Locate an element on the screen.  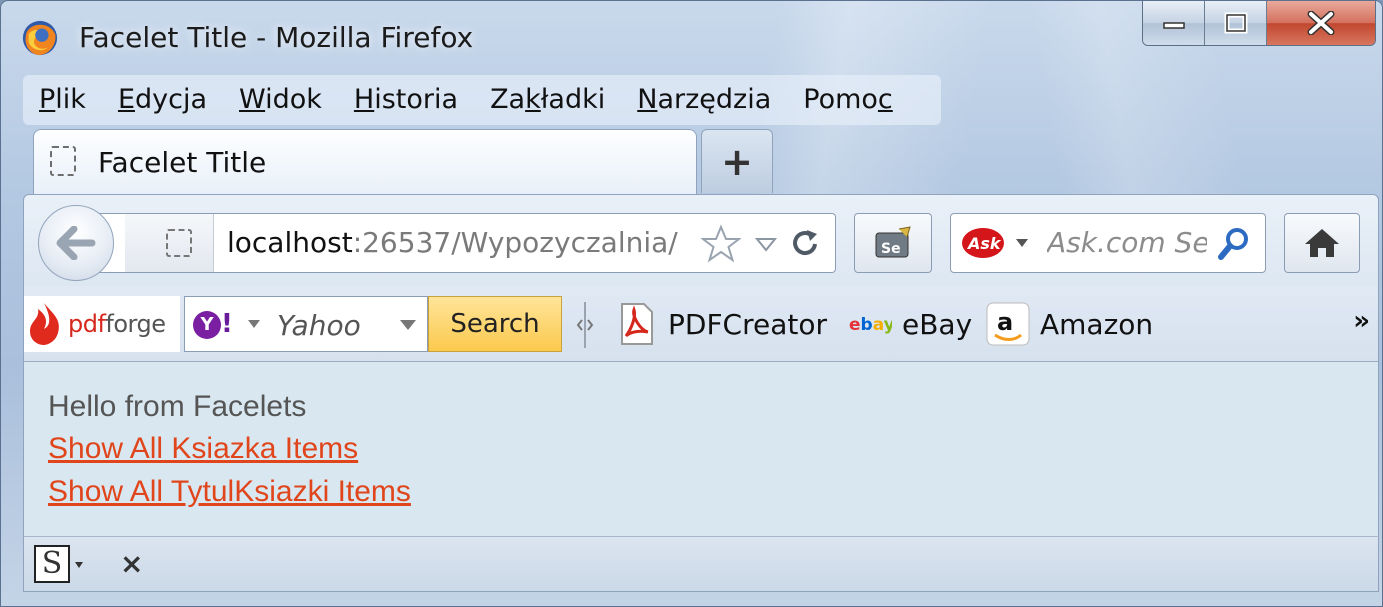
menu-item-edycja: Edycja is located at coordinates (162, 100).